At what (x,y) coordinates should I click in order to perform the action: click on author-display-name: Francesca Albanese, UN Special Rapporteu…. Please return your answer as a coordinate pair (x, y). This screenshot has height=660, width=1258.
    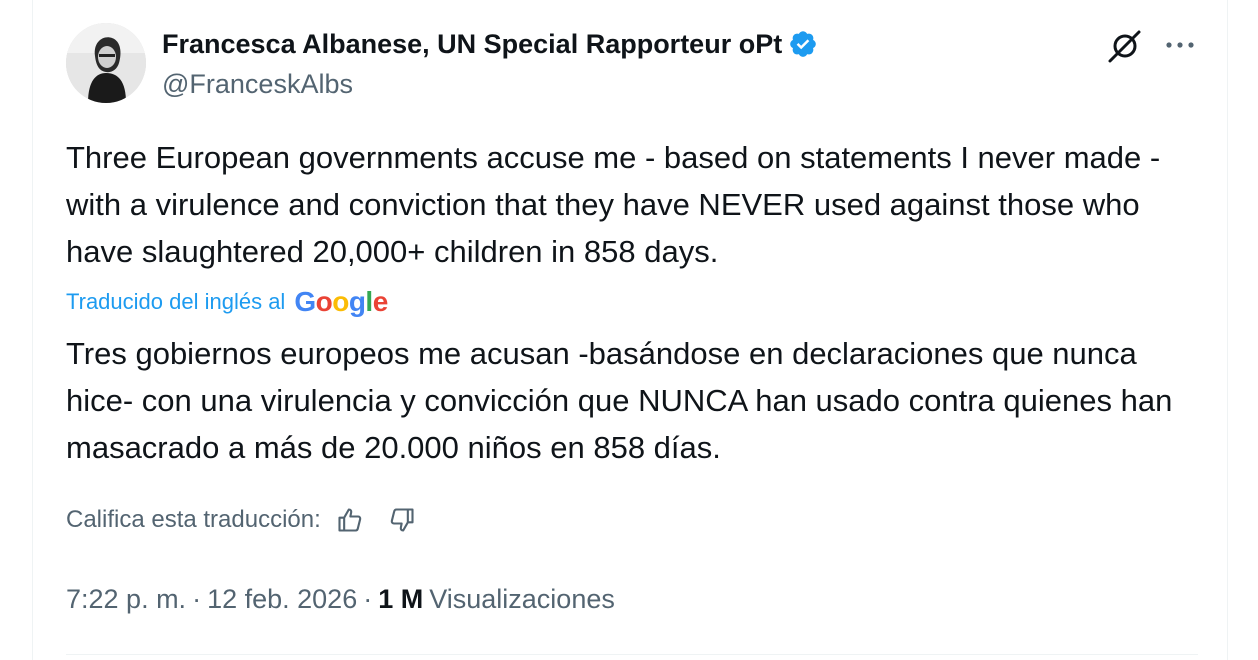
    Looking at the image, I should click on (490, 44).